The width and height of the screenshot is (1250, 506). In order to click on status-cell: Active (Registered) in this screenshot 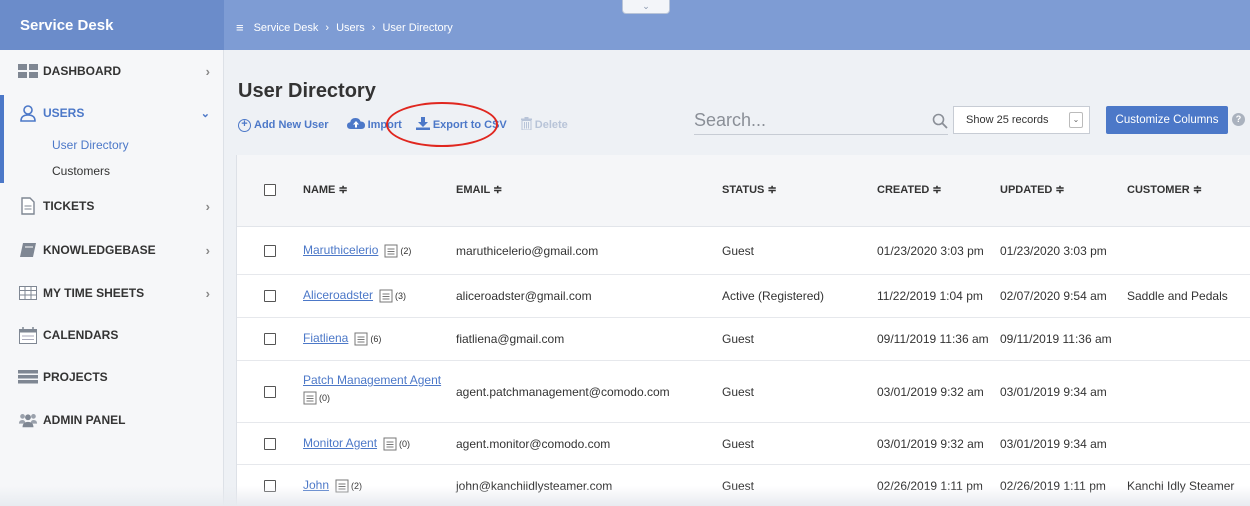, I will do `click(773, 296)`.